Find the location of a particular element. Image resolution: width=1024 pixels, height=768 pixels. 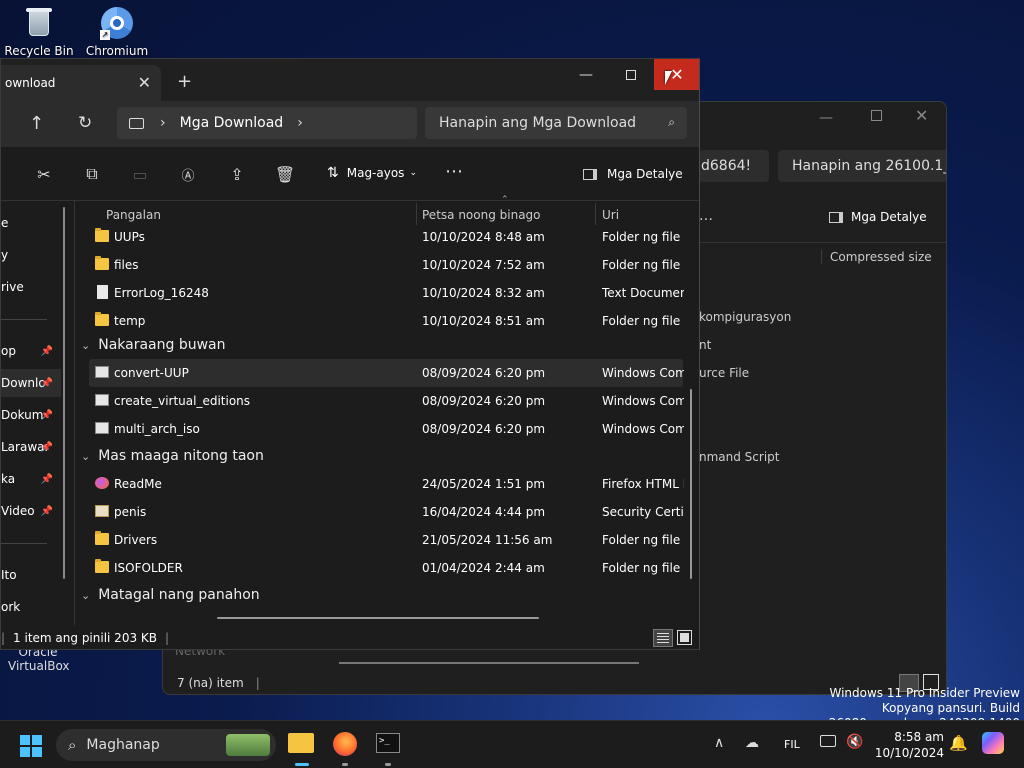

start-button is located at coordinates (31, 746).